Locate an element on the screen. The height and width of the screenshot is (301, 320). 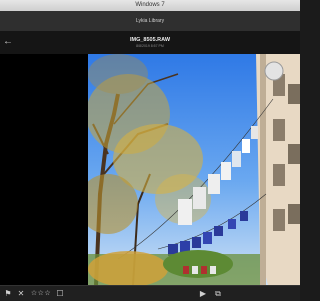
photo-metadata: 8/8/2019 8:57 PM is located at coordinates (150, 46).